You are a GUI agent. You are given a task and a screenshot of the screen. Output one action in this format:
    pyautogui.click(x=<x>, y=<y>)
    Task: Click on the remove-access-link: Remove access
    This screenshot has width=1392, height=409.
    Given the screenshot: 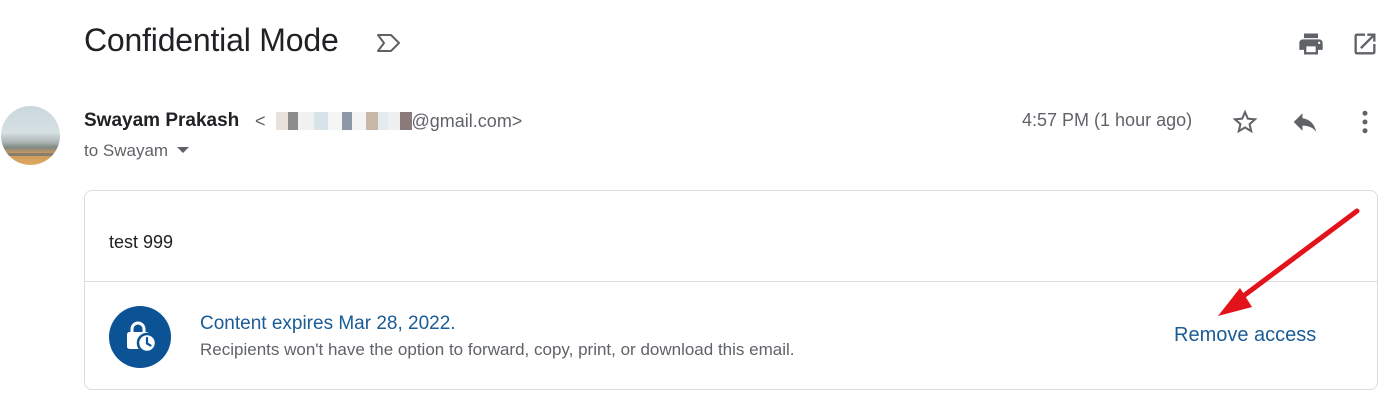 What is the action you would take?
    pyautogui.click(x=1245, y=335)
    